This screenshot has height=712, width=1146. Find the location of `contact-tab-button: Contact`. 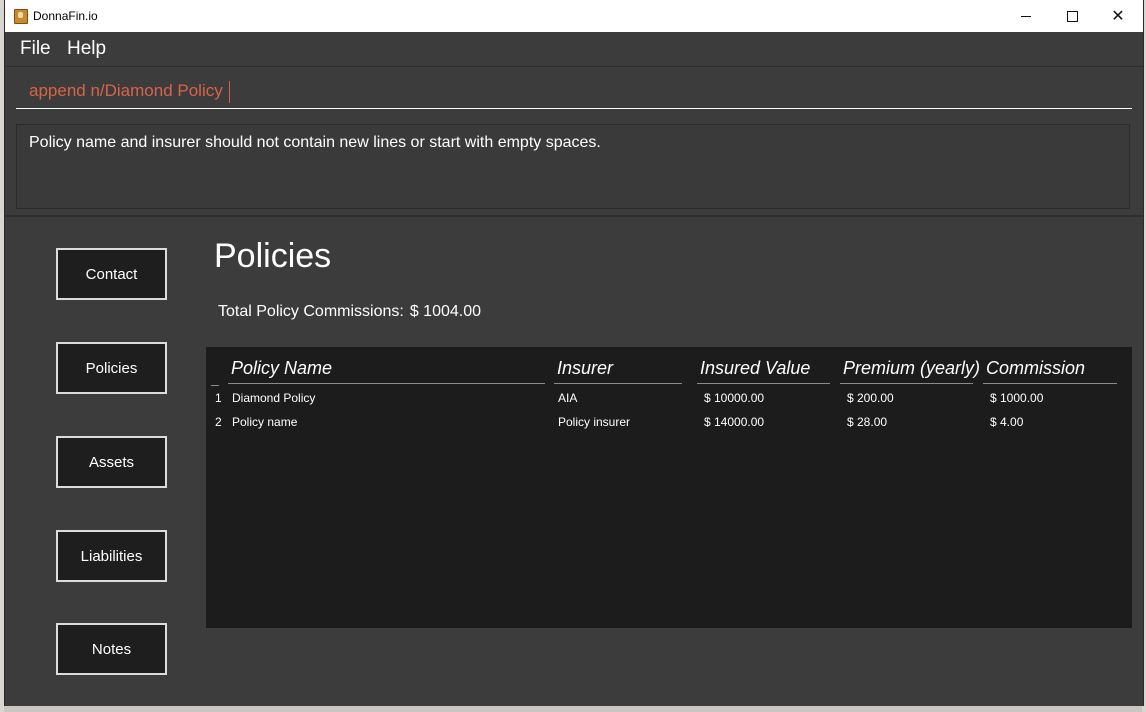

contact-tab-button: Contact is located at coordinates (111, 274).